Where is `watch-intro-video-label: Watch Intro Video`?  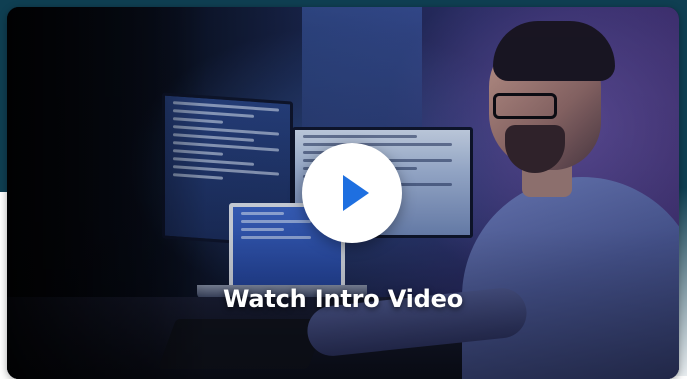
watch-intro-video-label: Watch Intro Video is located at coordinates (343, 299).